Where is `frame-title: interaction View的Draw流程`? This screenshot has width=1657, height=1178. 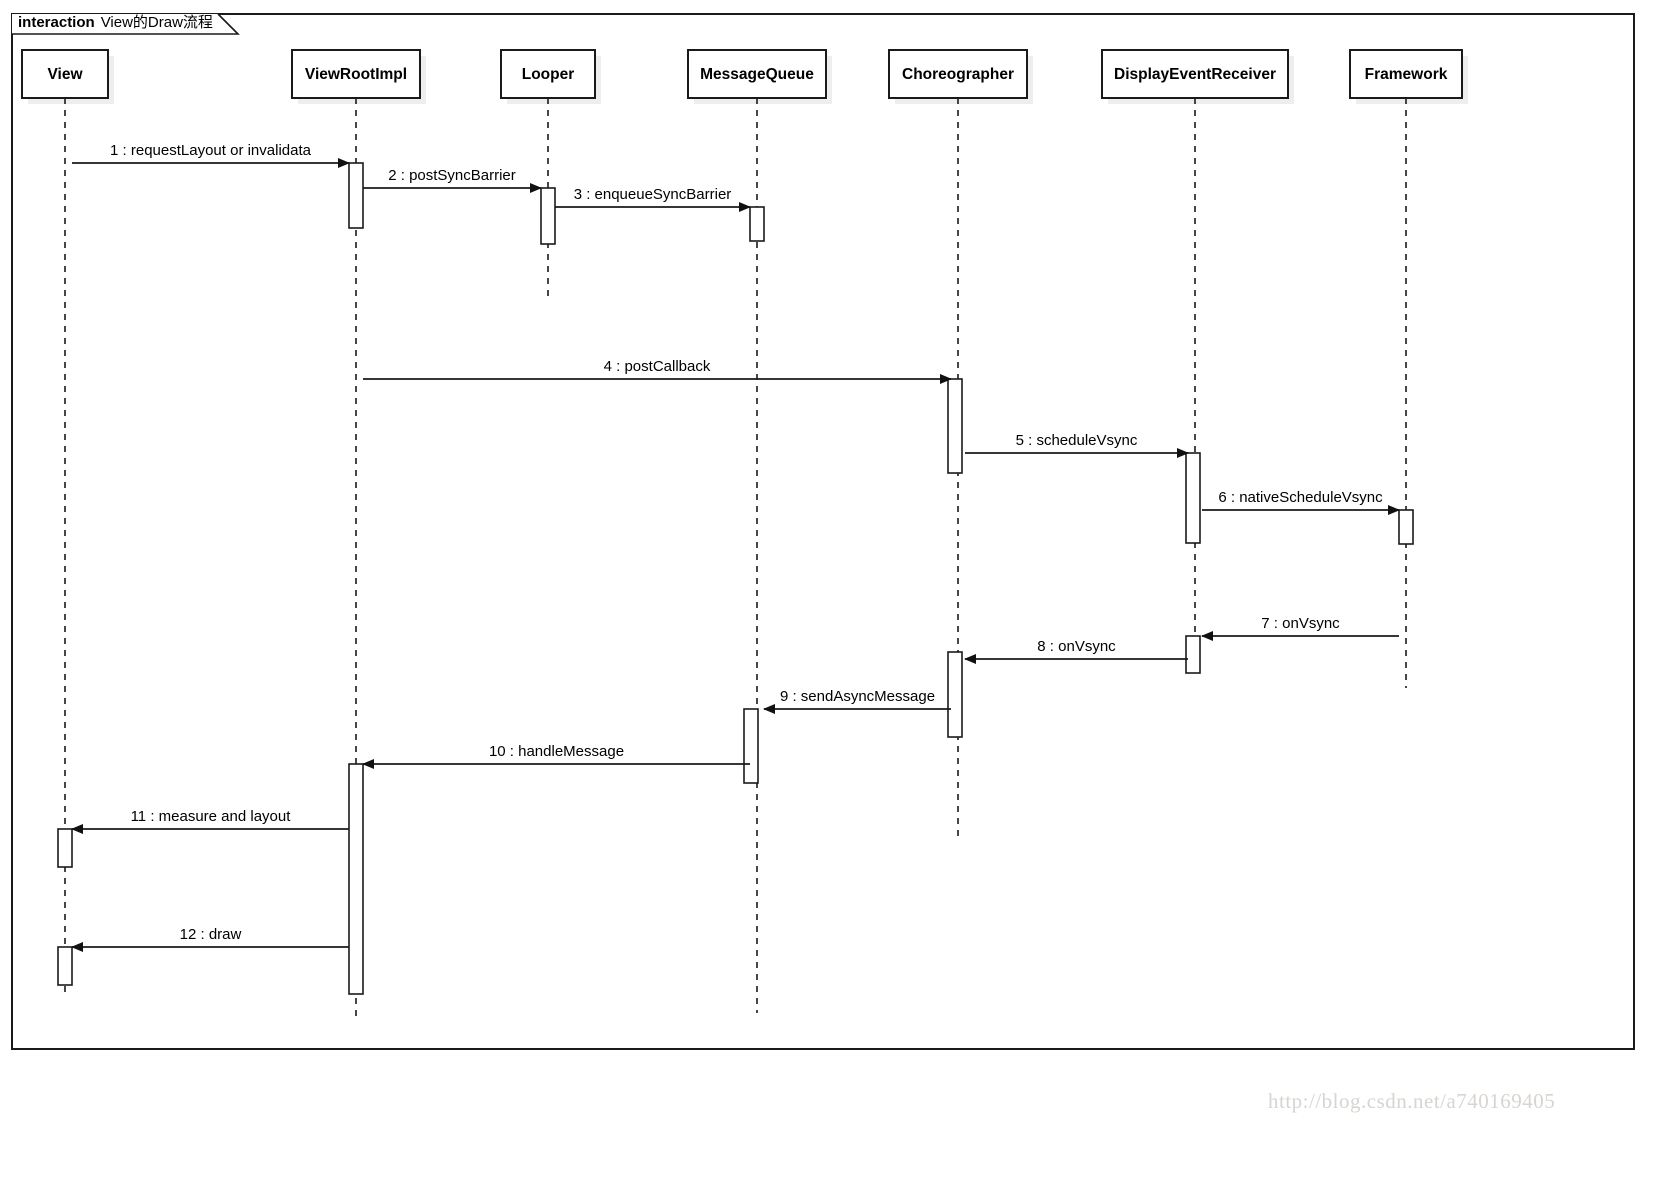 frame-title: interaction View的Draw流程 is located at coordinates (115, 22).